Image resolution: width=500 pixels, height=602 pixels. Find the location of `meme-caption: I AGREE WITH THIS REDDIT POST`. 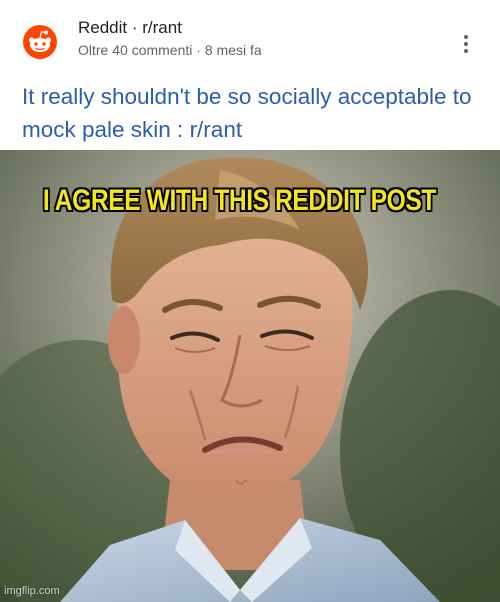

meme-caption: I AGREE WITH THIS REDDIT POST is located at coordinates (239, 200).